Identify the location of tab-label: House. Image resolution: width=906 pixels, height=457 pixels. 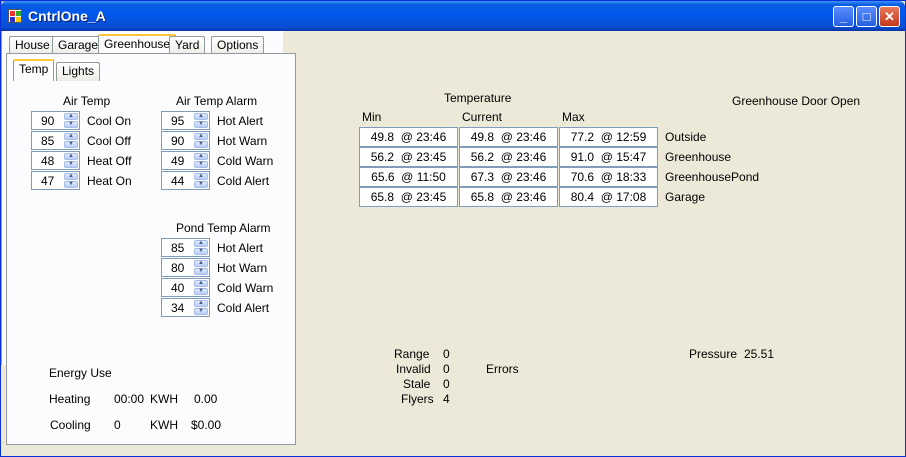
(32, 45).